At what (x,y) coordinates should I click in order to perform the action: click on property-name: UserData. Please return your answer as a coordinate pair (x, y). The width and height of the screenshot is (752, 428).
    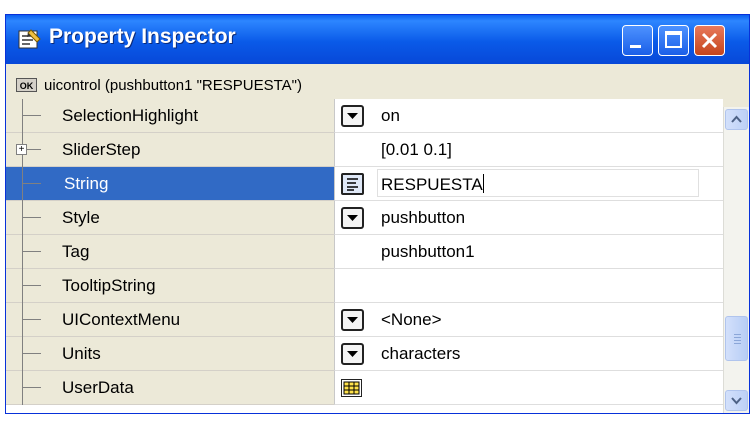
    Looking at the image, I should click on (98, 387).